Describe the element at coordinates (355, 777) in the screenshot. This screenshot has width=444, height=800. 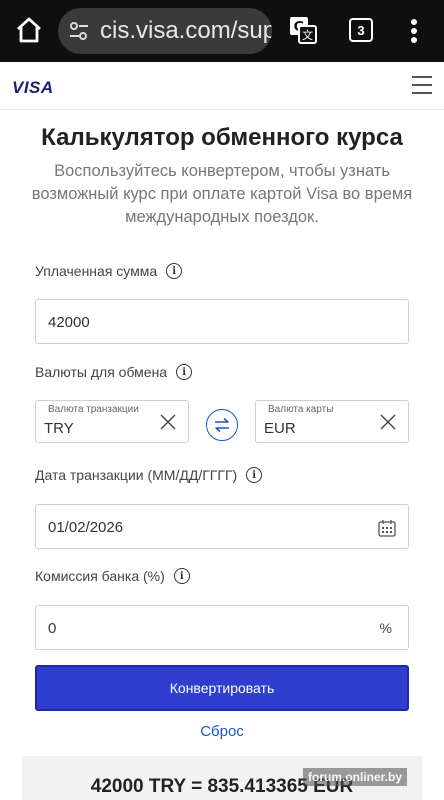
I see `watermark: forum.onliner.by` at that location.